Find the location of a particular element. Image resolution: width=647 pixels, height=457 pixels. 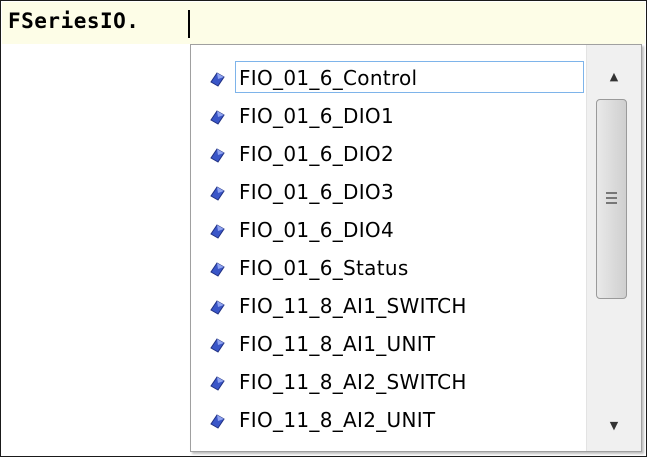

autocomplete-item-label: FIO_11_8_AI2_UNIT is located at coordinates (337, 420).